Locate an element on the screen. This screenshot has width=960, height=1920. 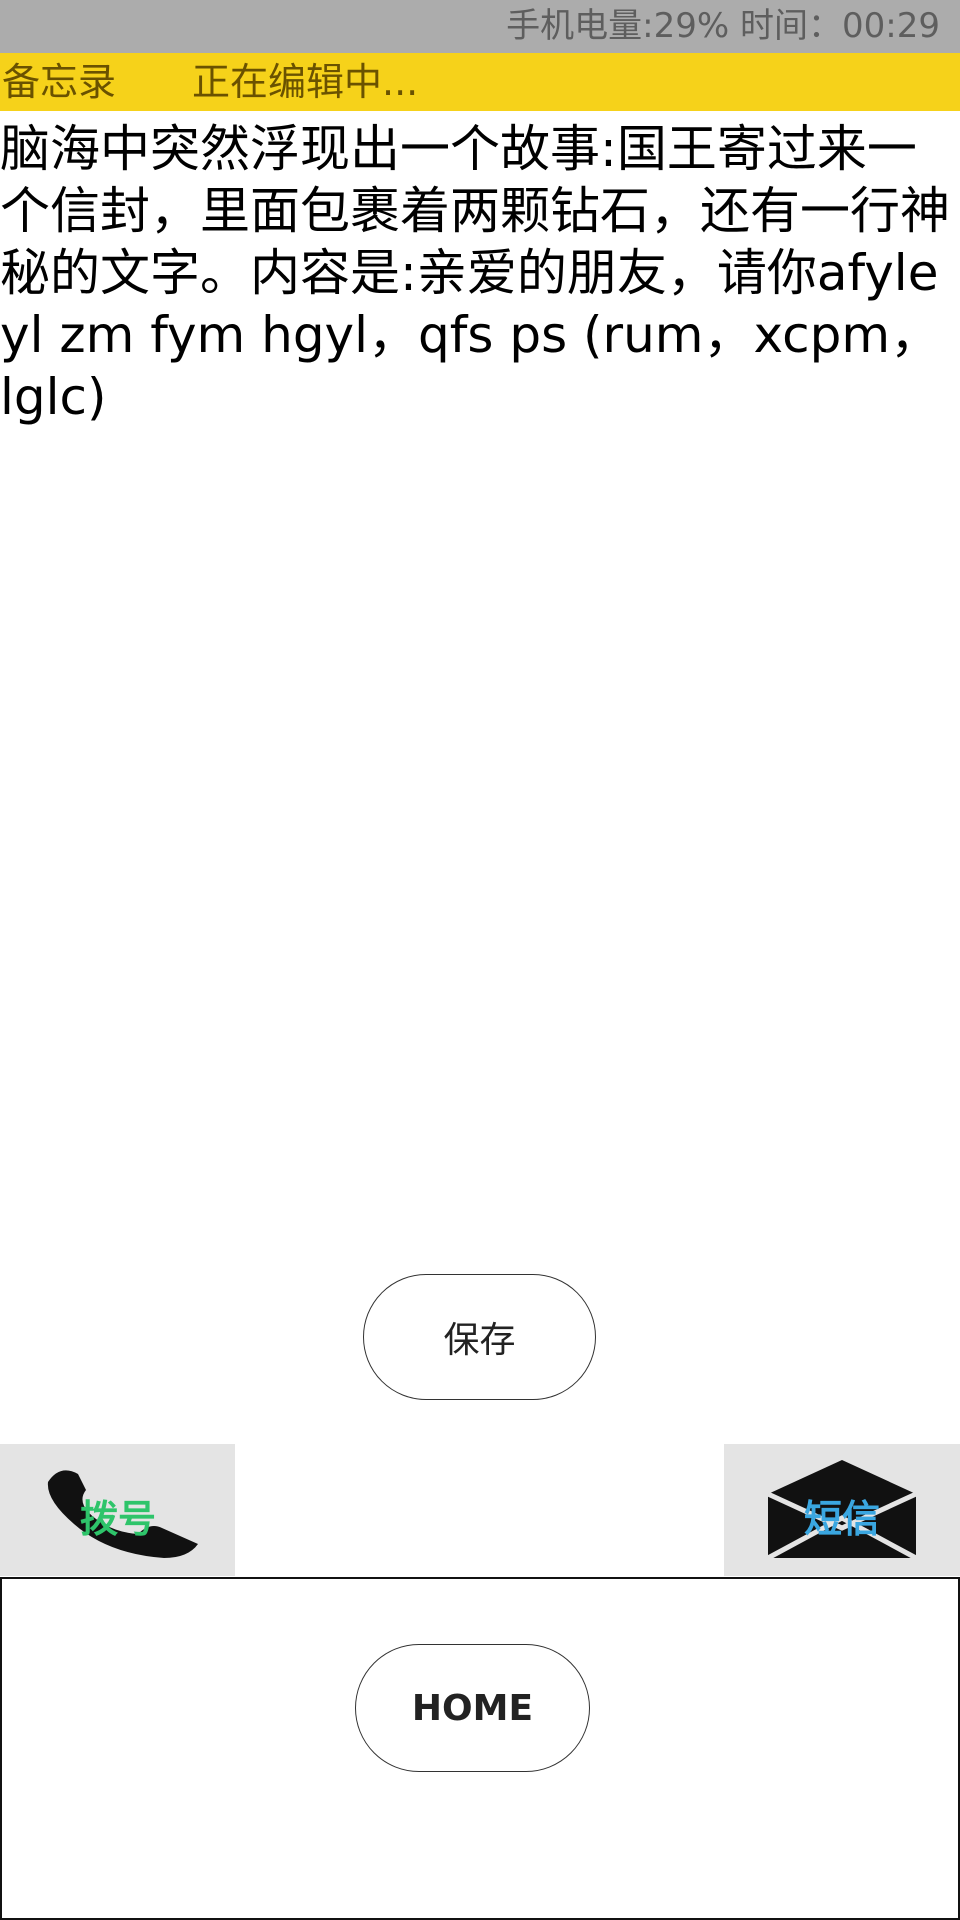
status-bar: 手机电量:29% 时间：00:29 is located at coordinates (480, 26).